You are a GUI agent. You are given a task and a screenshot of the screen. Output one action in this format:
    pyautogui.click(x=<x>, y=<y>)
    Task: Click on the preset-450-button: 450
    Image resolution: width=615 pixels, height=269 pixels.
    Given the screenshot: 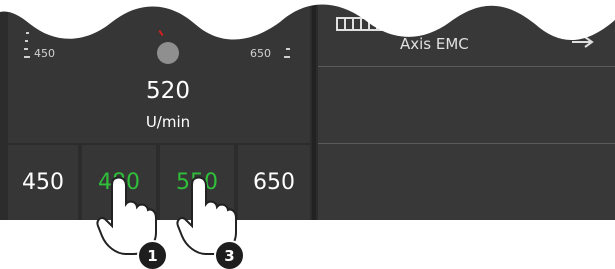 What is the action you would take?
    pyautogui.click(x=43, y=182)
    